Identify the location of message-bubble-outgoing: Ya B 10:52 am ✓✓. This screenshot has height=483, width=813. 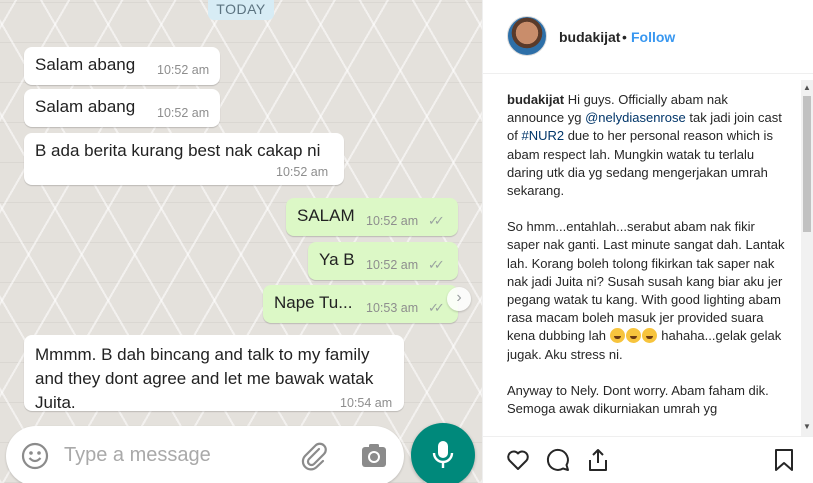
(383, 261).